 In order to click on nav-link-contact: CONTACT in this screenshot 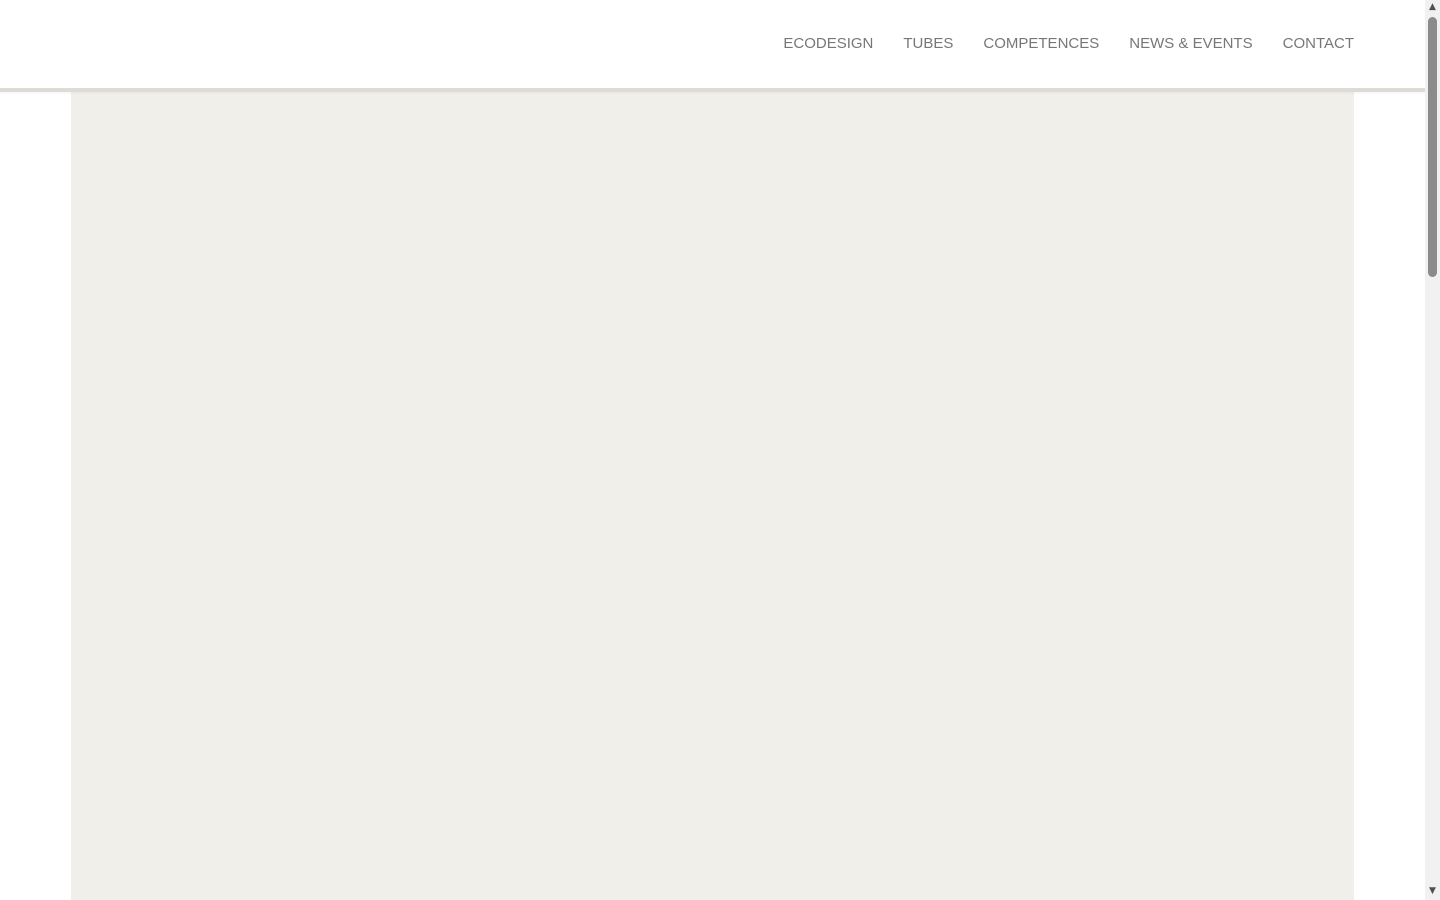, I will do `click(1318, 44)`.